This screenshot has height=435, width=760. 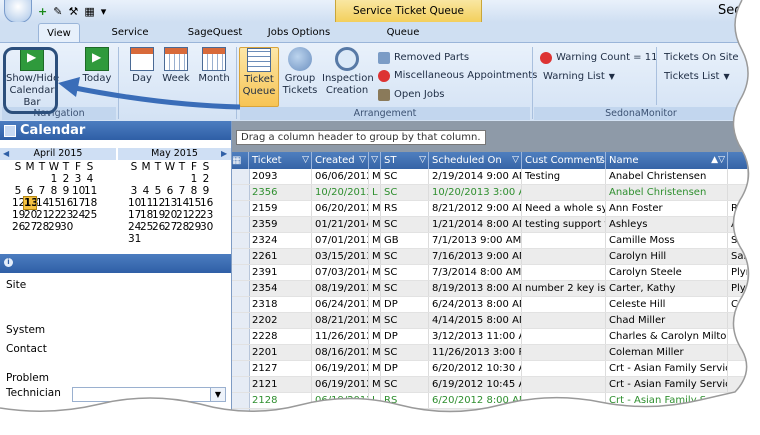 I want to click on column-header-cust-comments: Cust Comments ▽, so click(x=564, y=160).